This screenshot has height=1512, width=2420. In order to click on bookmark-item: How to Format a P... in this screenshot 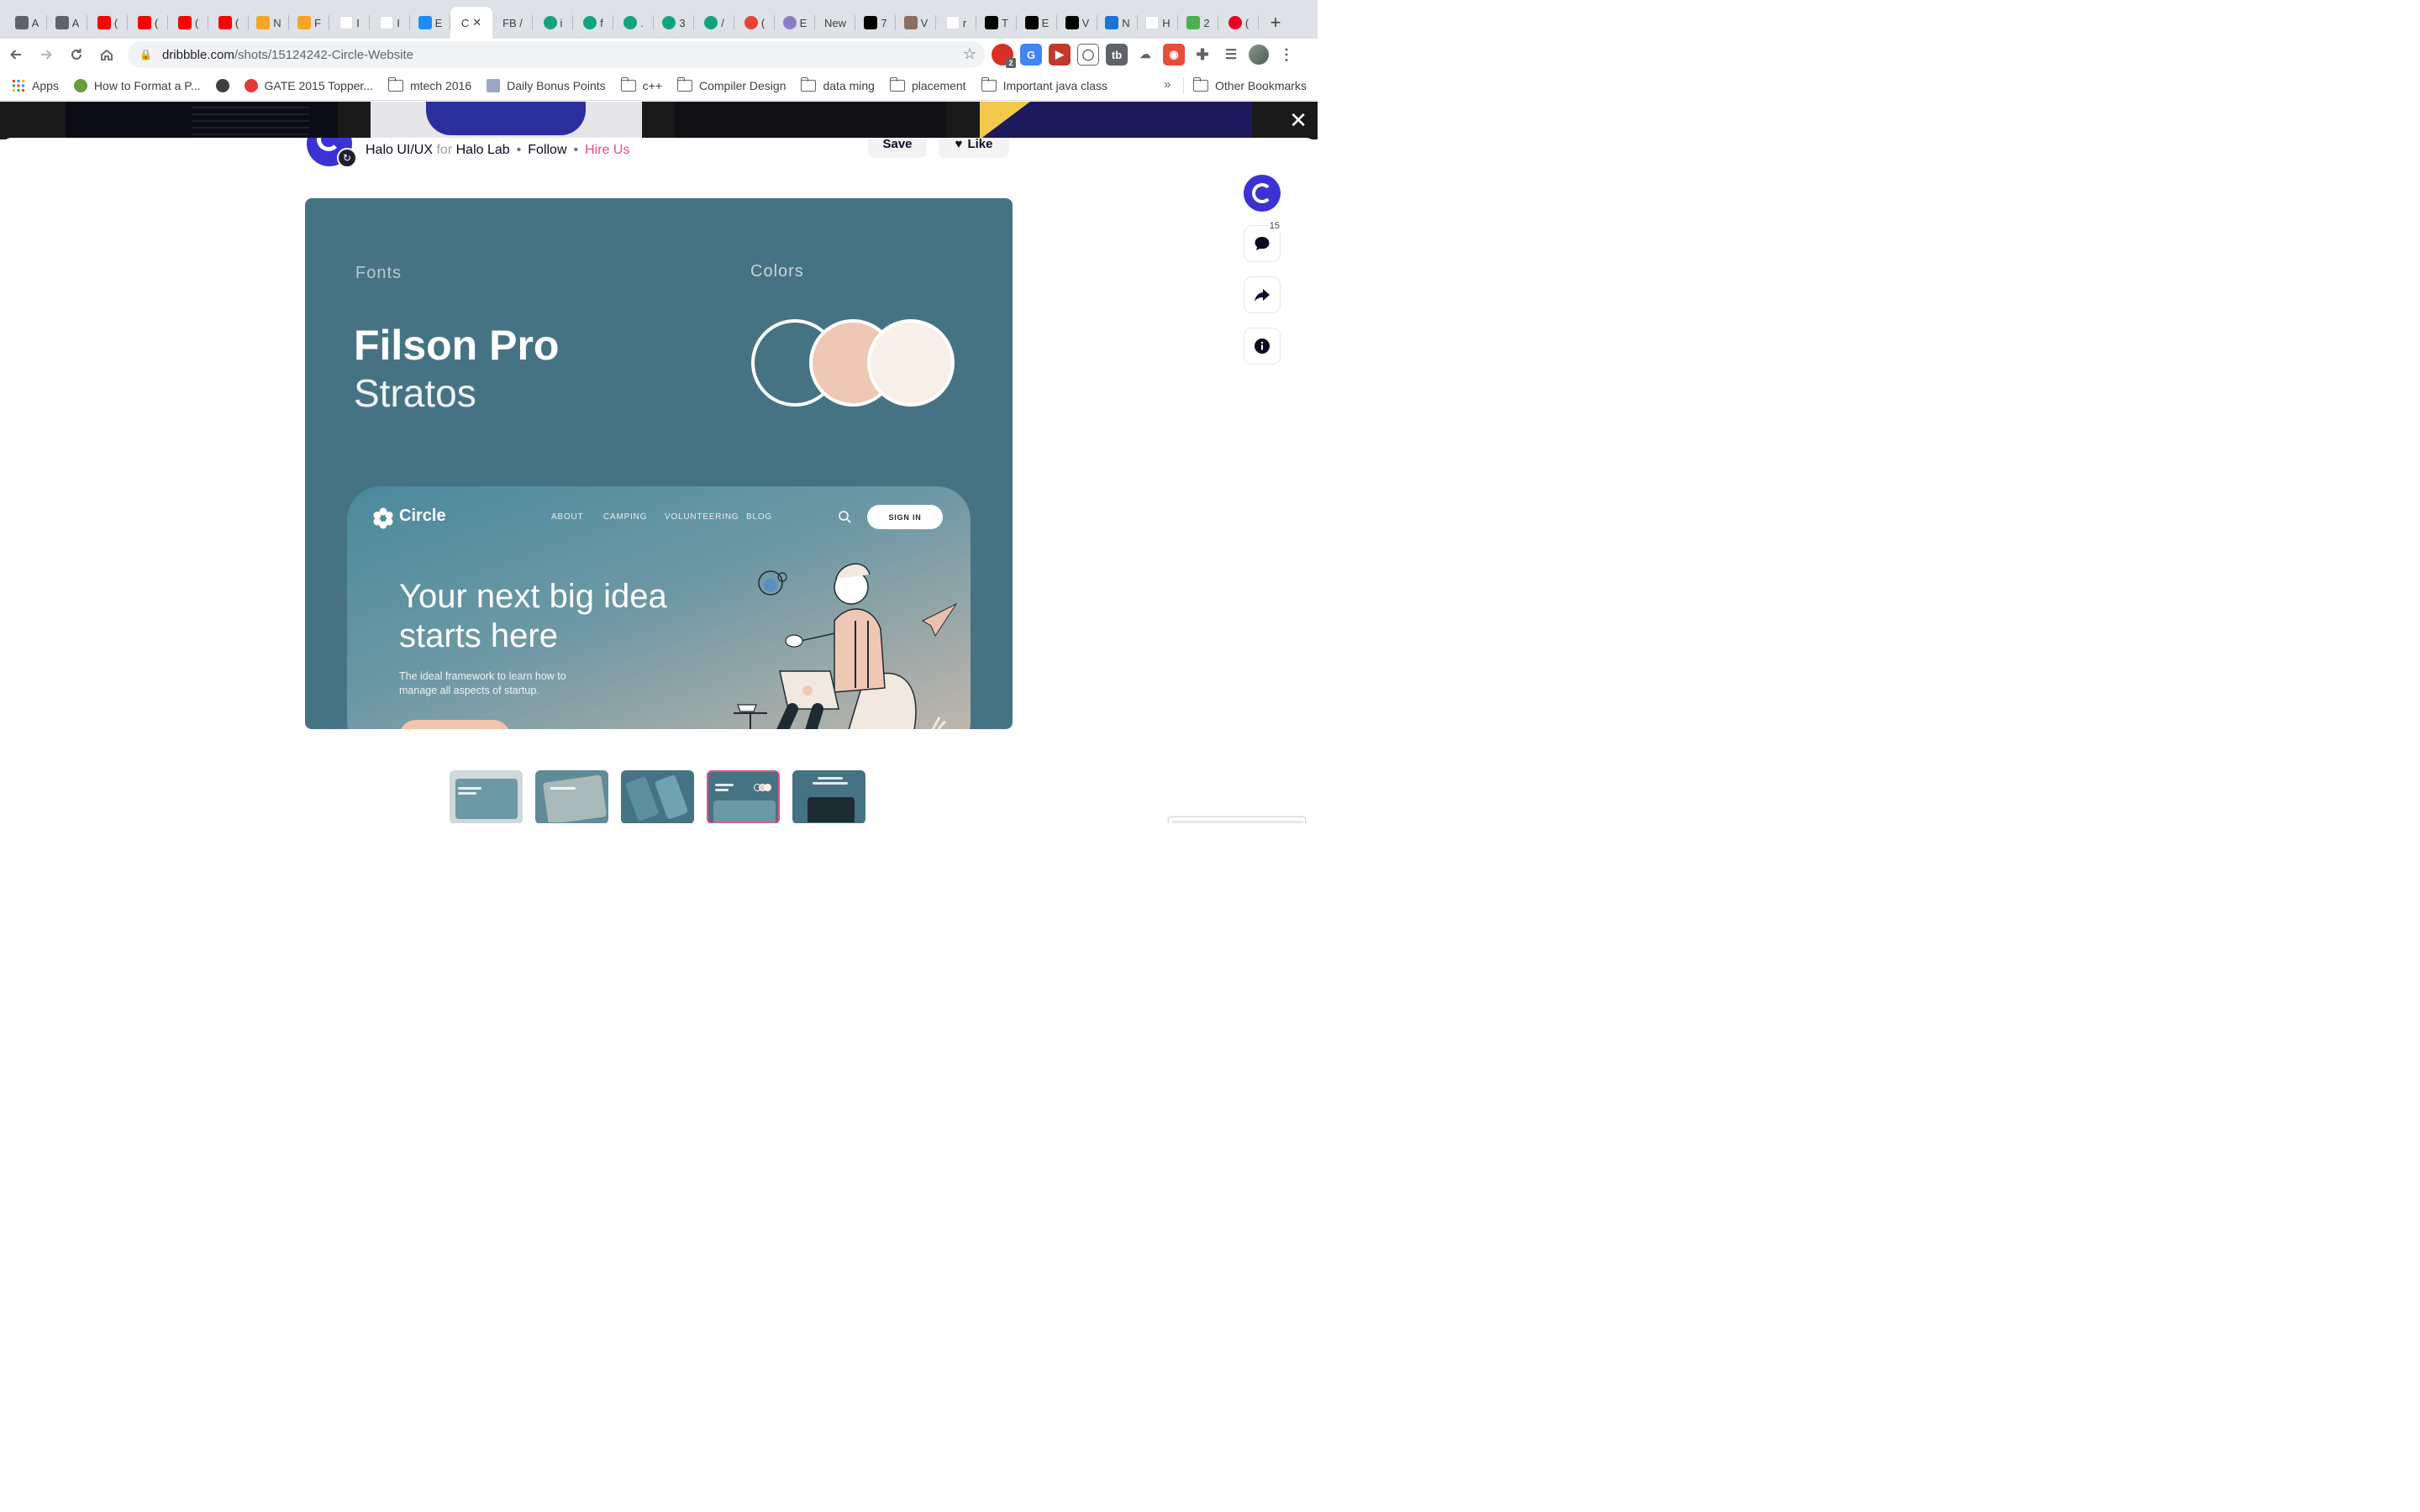, I will do `click(137, 85)`.